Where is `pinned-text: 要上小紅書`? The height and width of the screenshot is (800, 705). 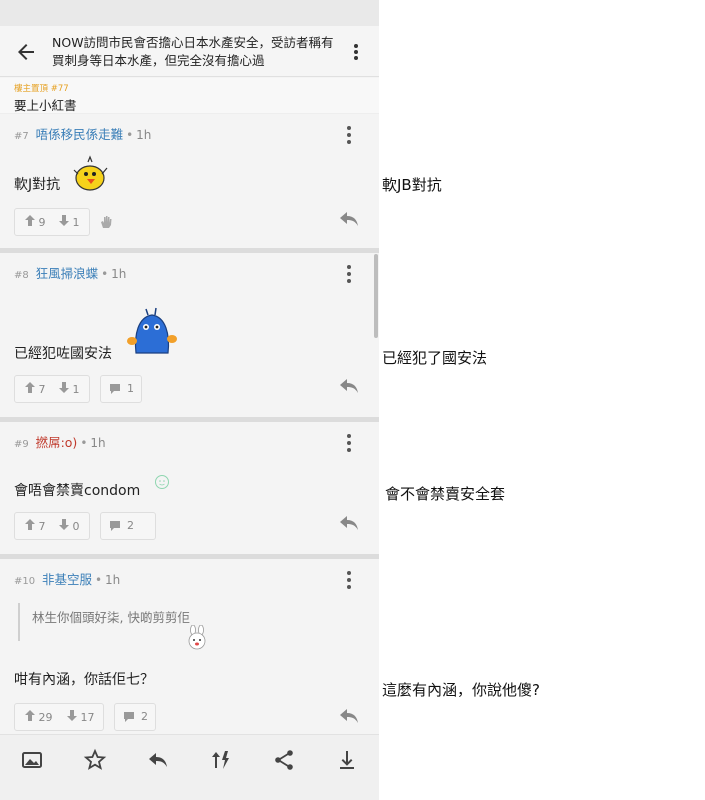
pinned-text: 要上小紅書 is located at coordinates (45, 105).